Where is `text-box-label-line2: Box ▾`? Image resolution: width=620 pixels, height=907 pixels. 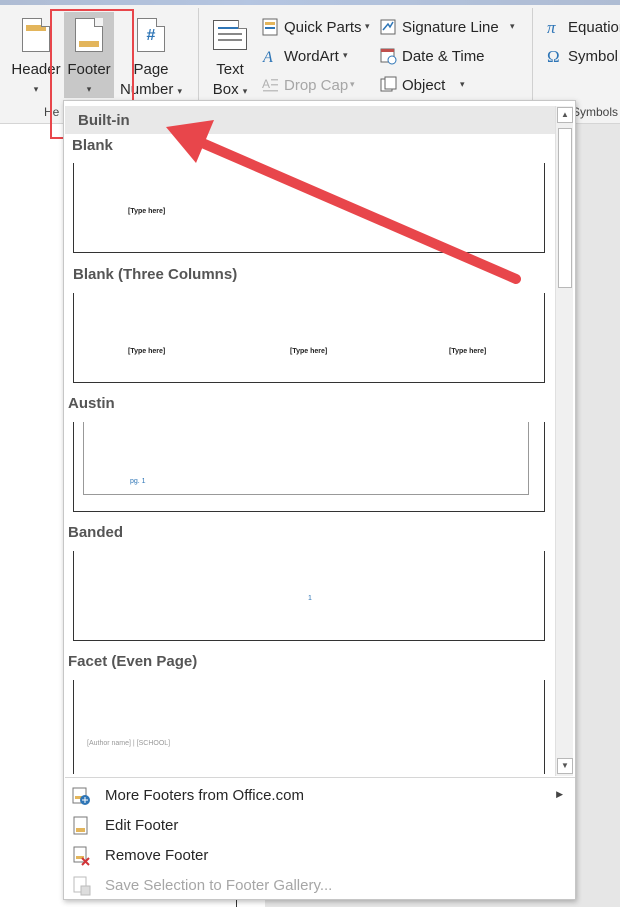 text-box-label-line2: Box ▾ is located at coordinates (230, 89).